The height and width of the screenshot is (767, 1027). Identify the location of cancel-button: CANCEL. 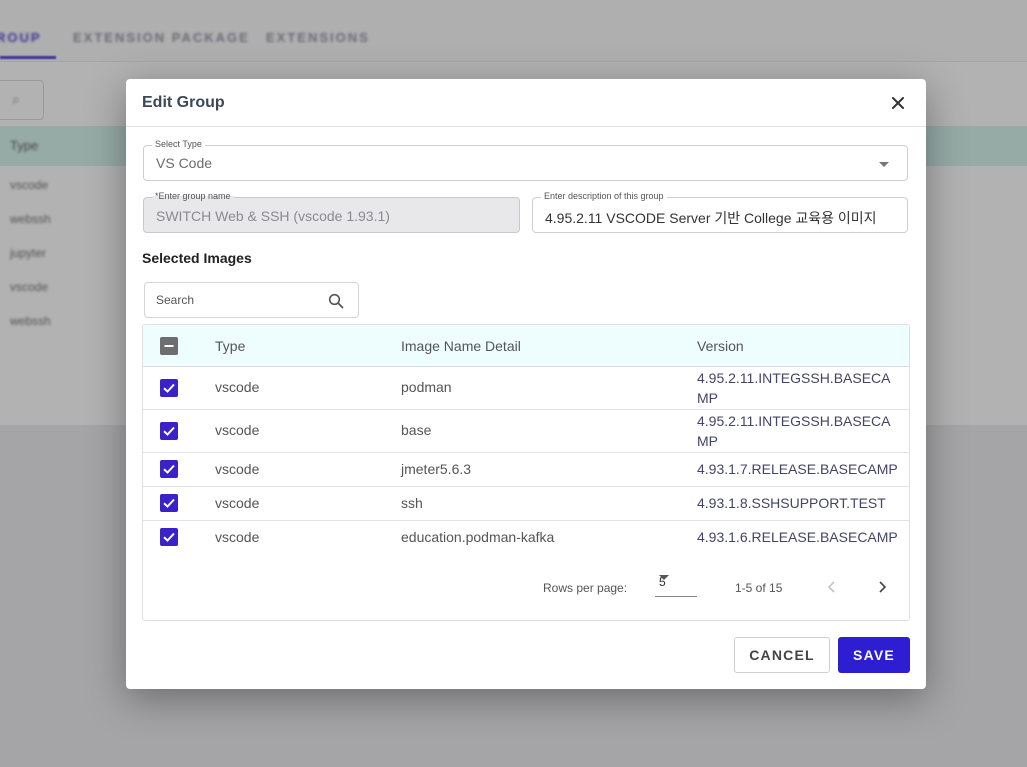
(782, 655).